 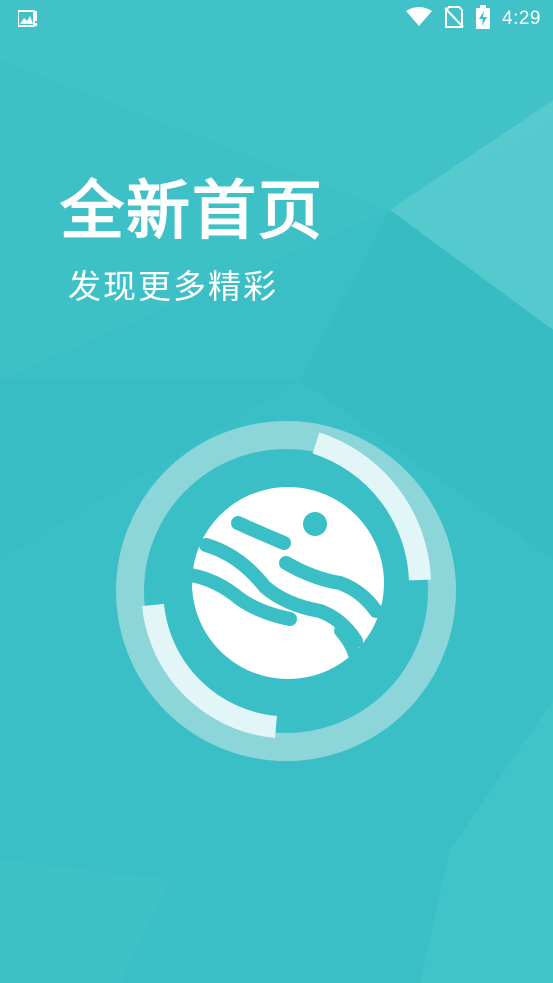 What do you see at coordinates (483, 19) in the screenshot?
I see `battery-charging-icon` at bounding box center [483, 19].